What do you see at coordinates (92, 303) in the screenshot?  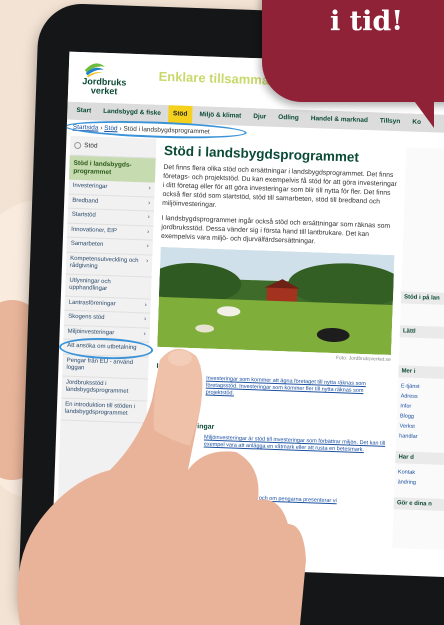 I see `sidebar-item-label: Lantrasföreningar` at bounding box center [92, 303].